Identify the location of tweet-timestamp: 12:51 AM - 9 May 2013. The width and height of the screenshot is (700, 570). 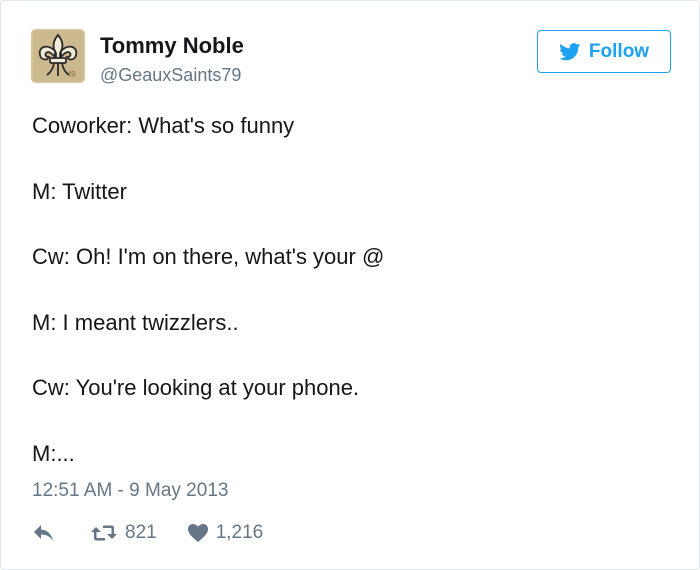
(130, 491).